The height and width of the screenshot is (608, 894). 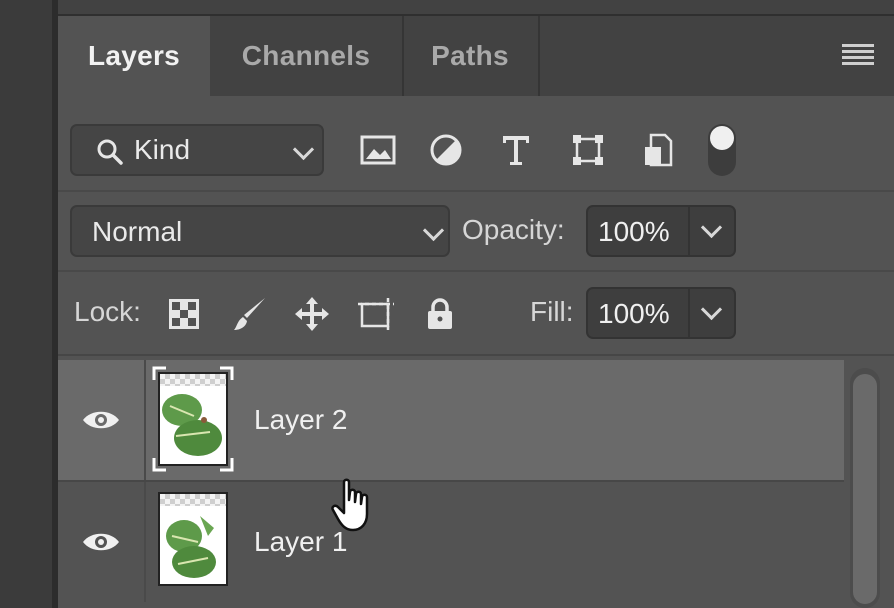 I want to click on blend-mode-select: Normal, so click(x=260, y=231).